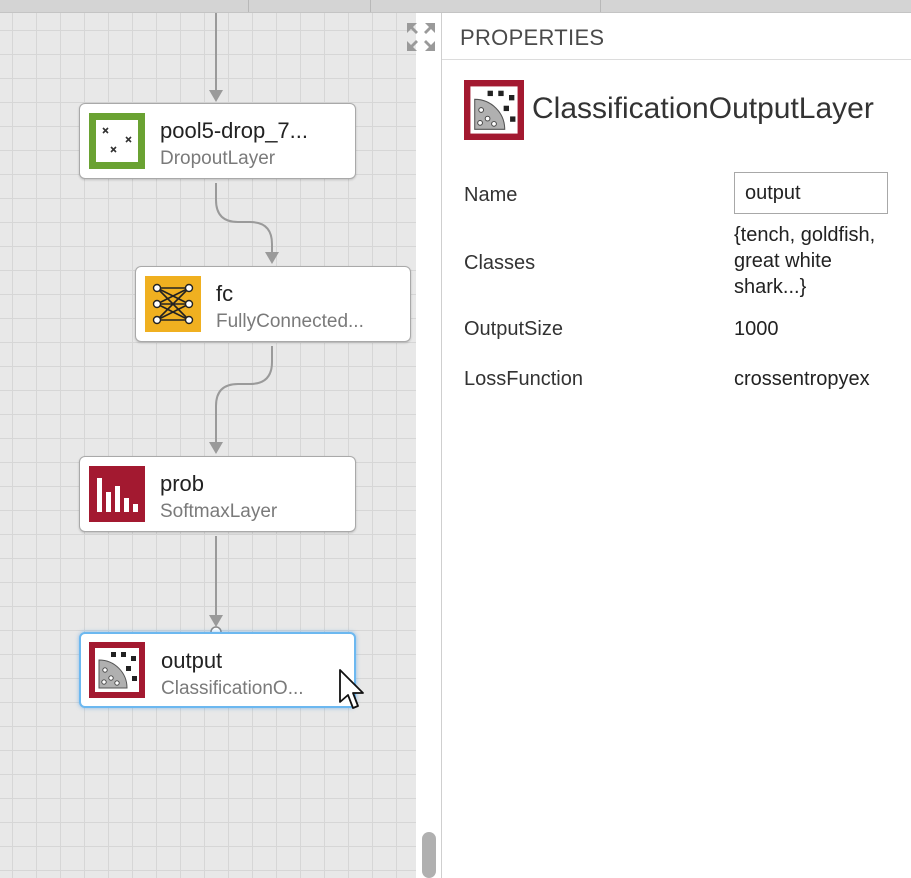 The width and height of the screenshot is (911, 878). I want to click on edge-dropout-fc, so click(244, 219).